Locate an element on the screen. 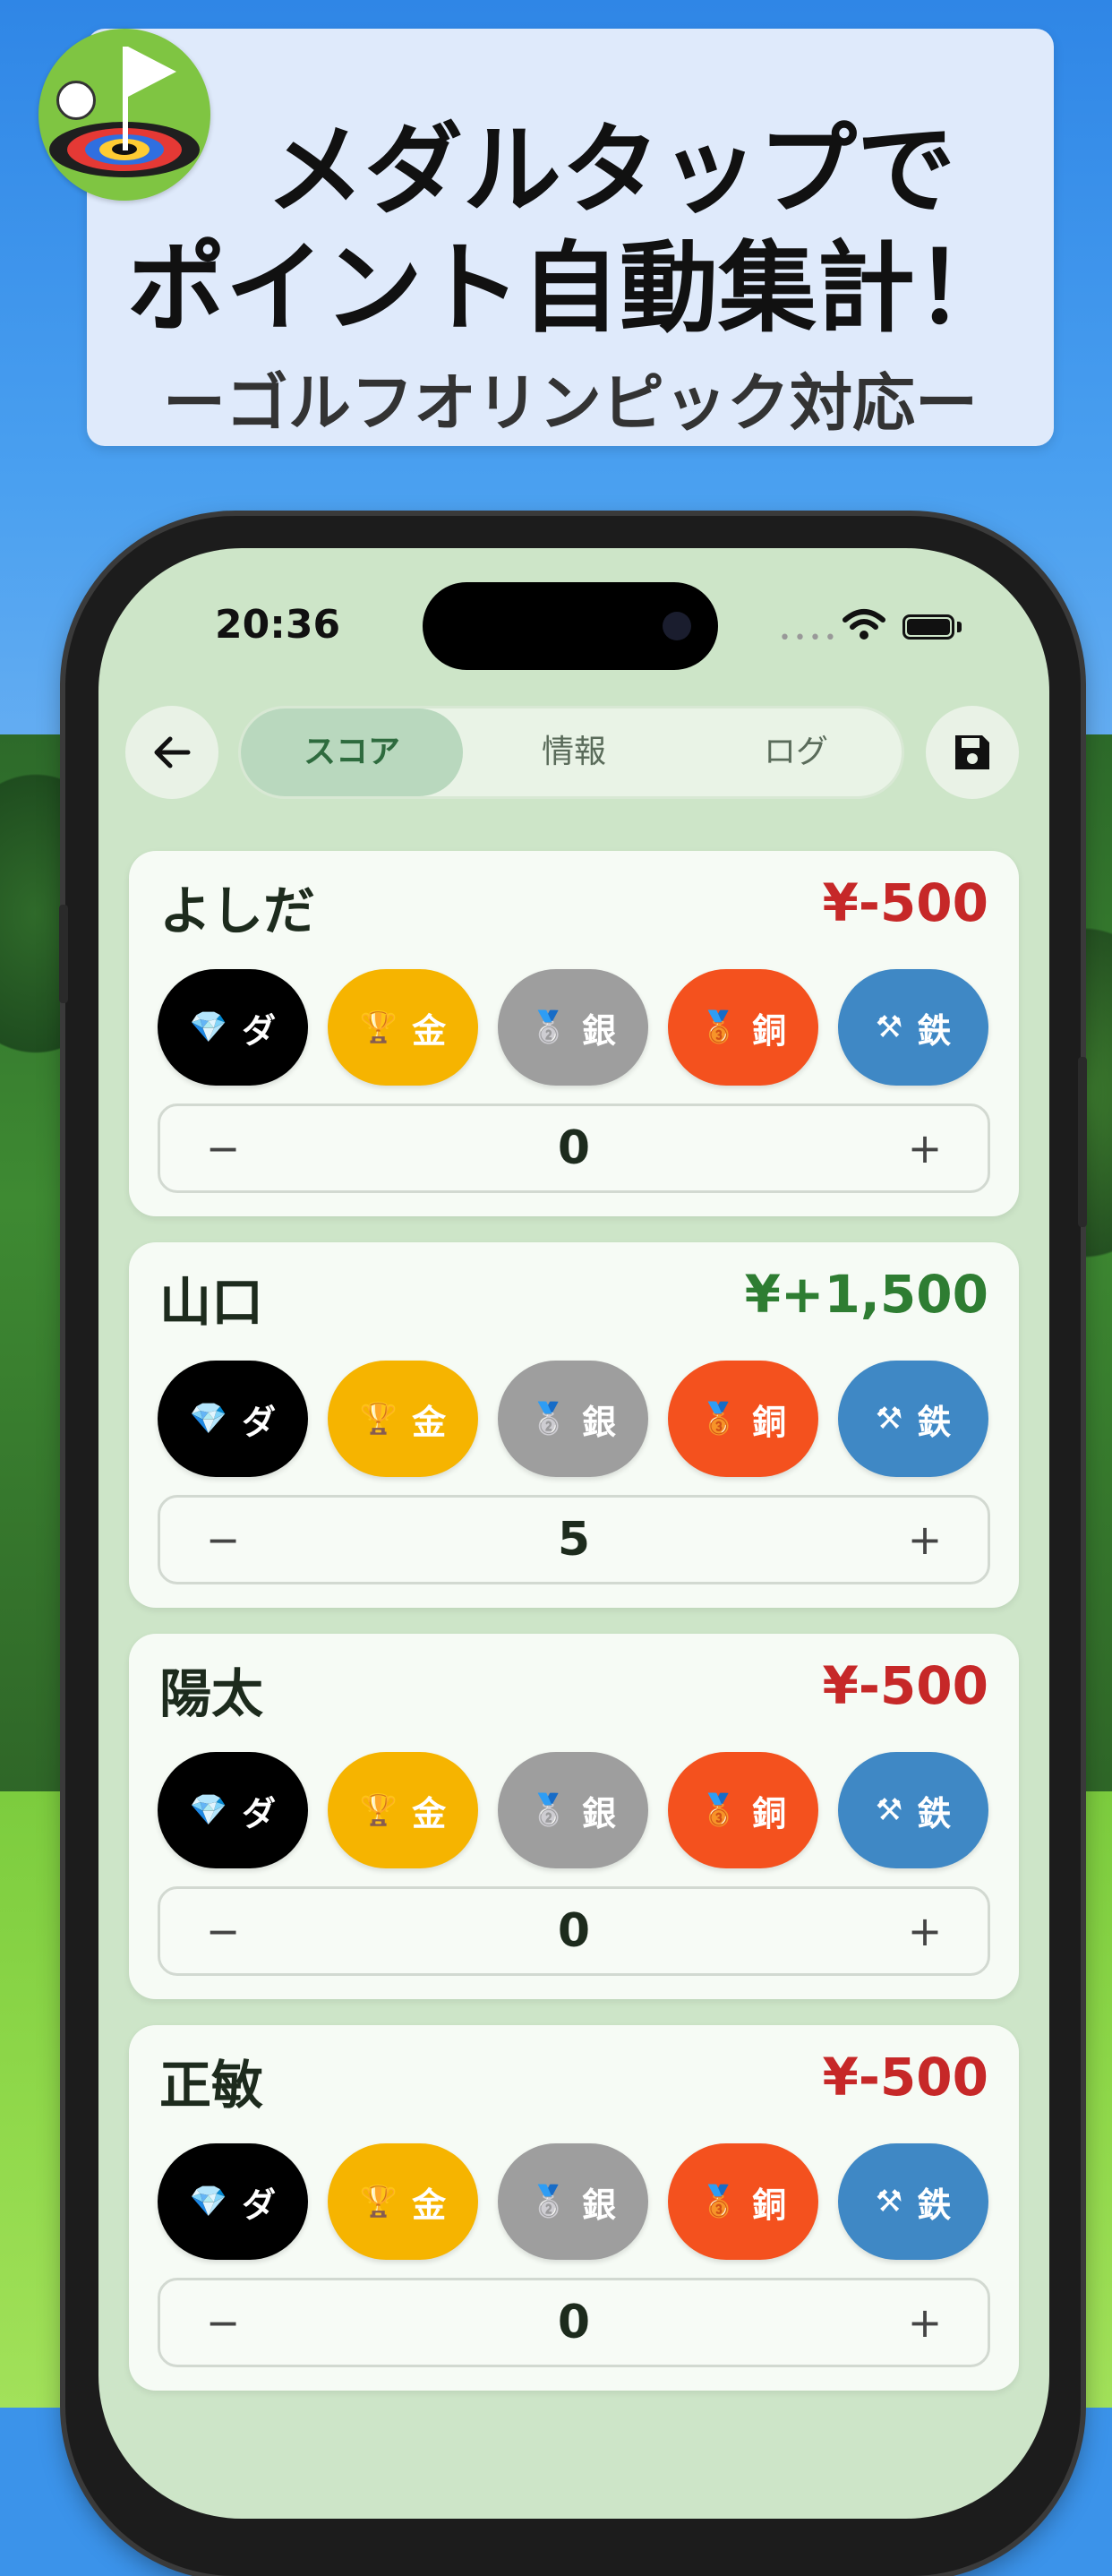  promo-banner: メダルタップで ポイント自動集計！ ーゴルフオリンピック対応ー is located at coordinates (570, 237).